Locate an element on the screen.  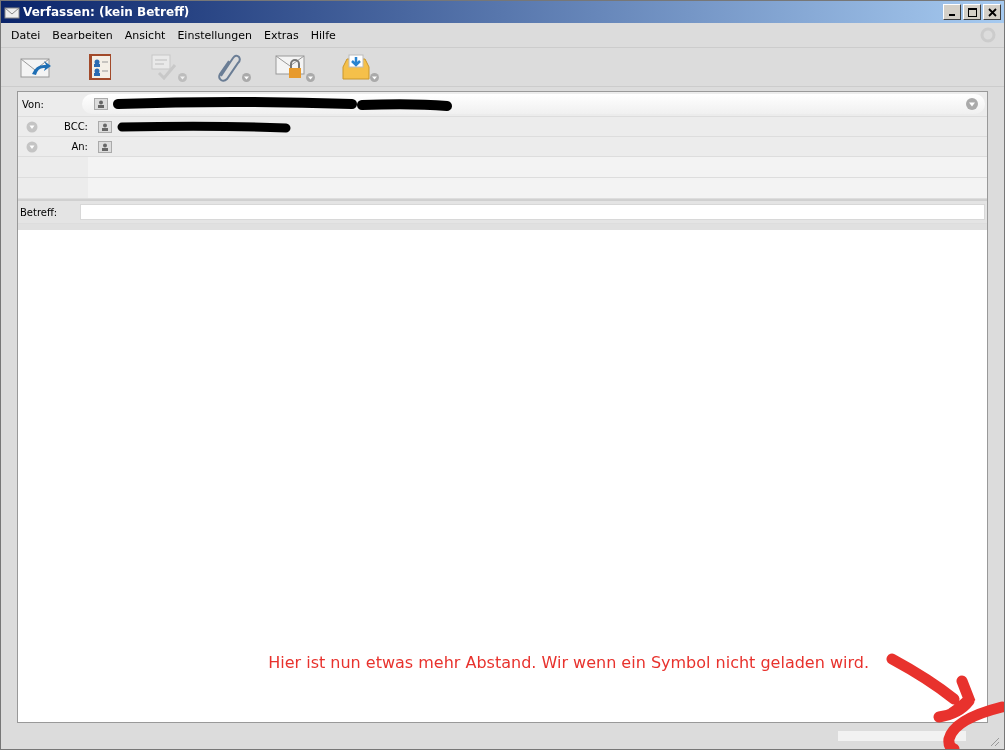
window-title: Verfassen: (kein Betreff) is located at coordinates (106, 12).